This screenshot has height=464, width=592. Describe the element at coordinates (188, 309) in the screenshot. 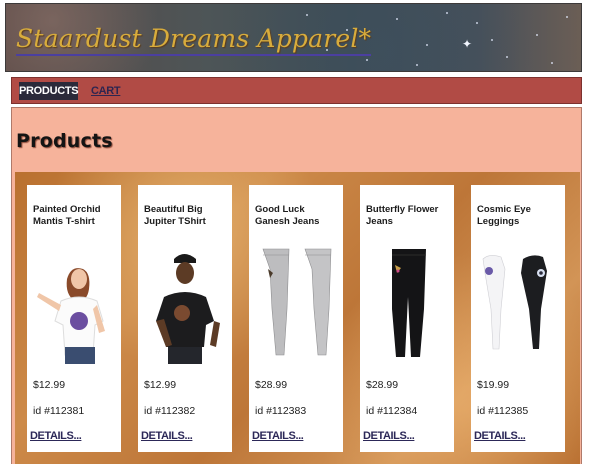

I see `product-image-man-tshirt` at that location.